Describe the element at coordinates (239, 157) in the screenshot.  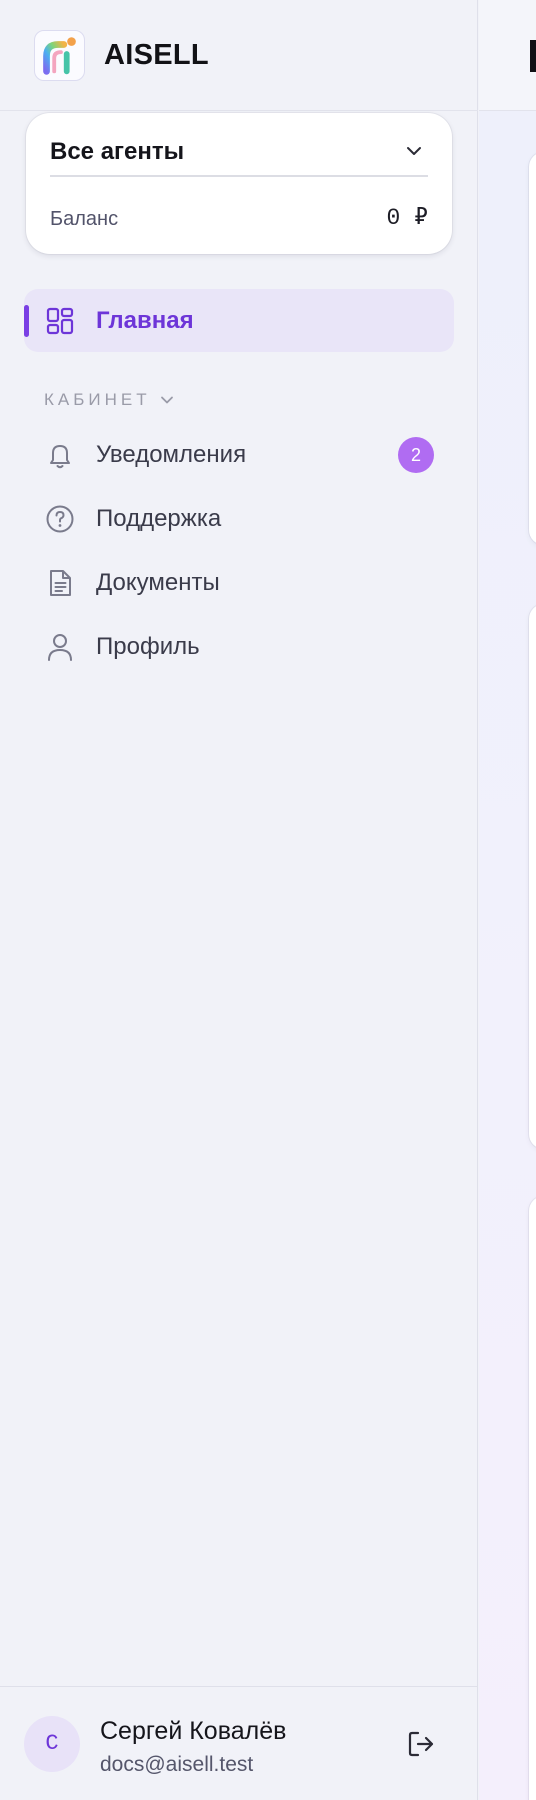
I see `agent-select: Все агенты` at that location.